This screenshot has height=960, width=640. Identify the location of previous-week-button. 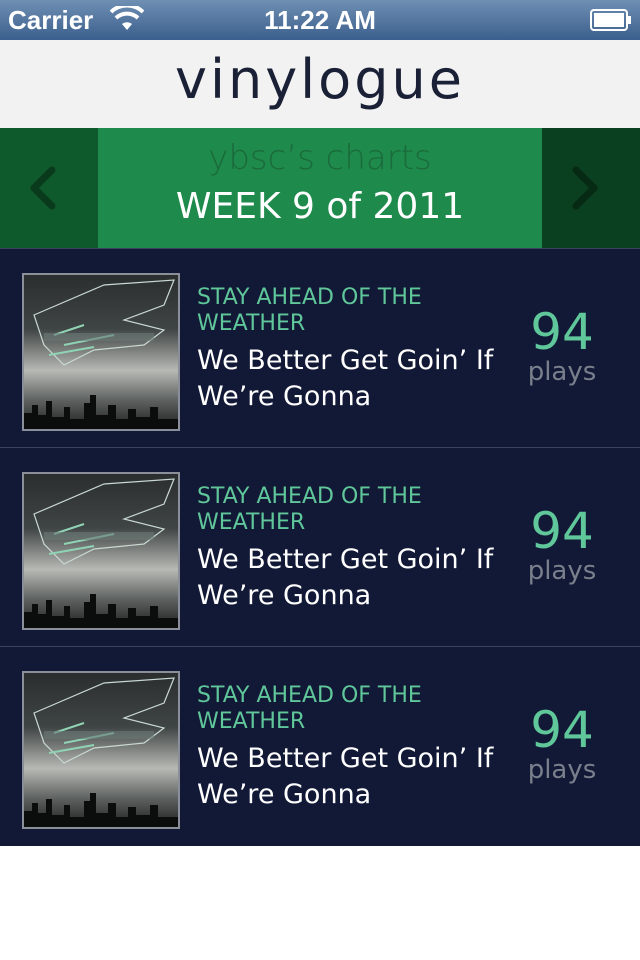
(49, 188).